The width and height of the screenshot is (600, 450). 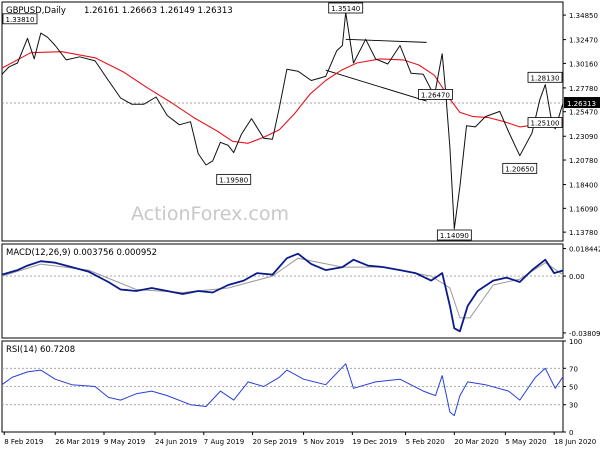 What do you see at coordinates (476, 442) in the screenshot?
I see `x-tick-label: 20 Mar 2020` at bounding box center [476, 442].